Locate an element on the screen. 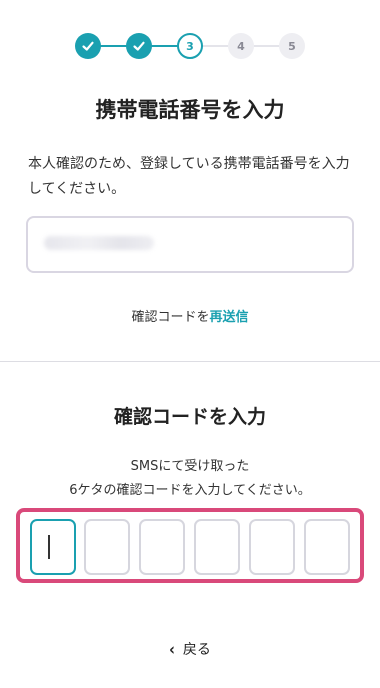 This screenshot has height=688, width=380. step-4: 4 is located at coordinates (241, 46).